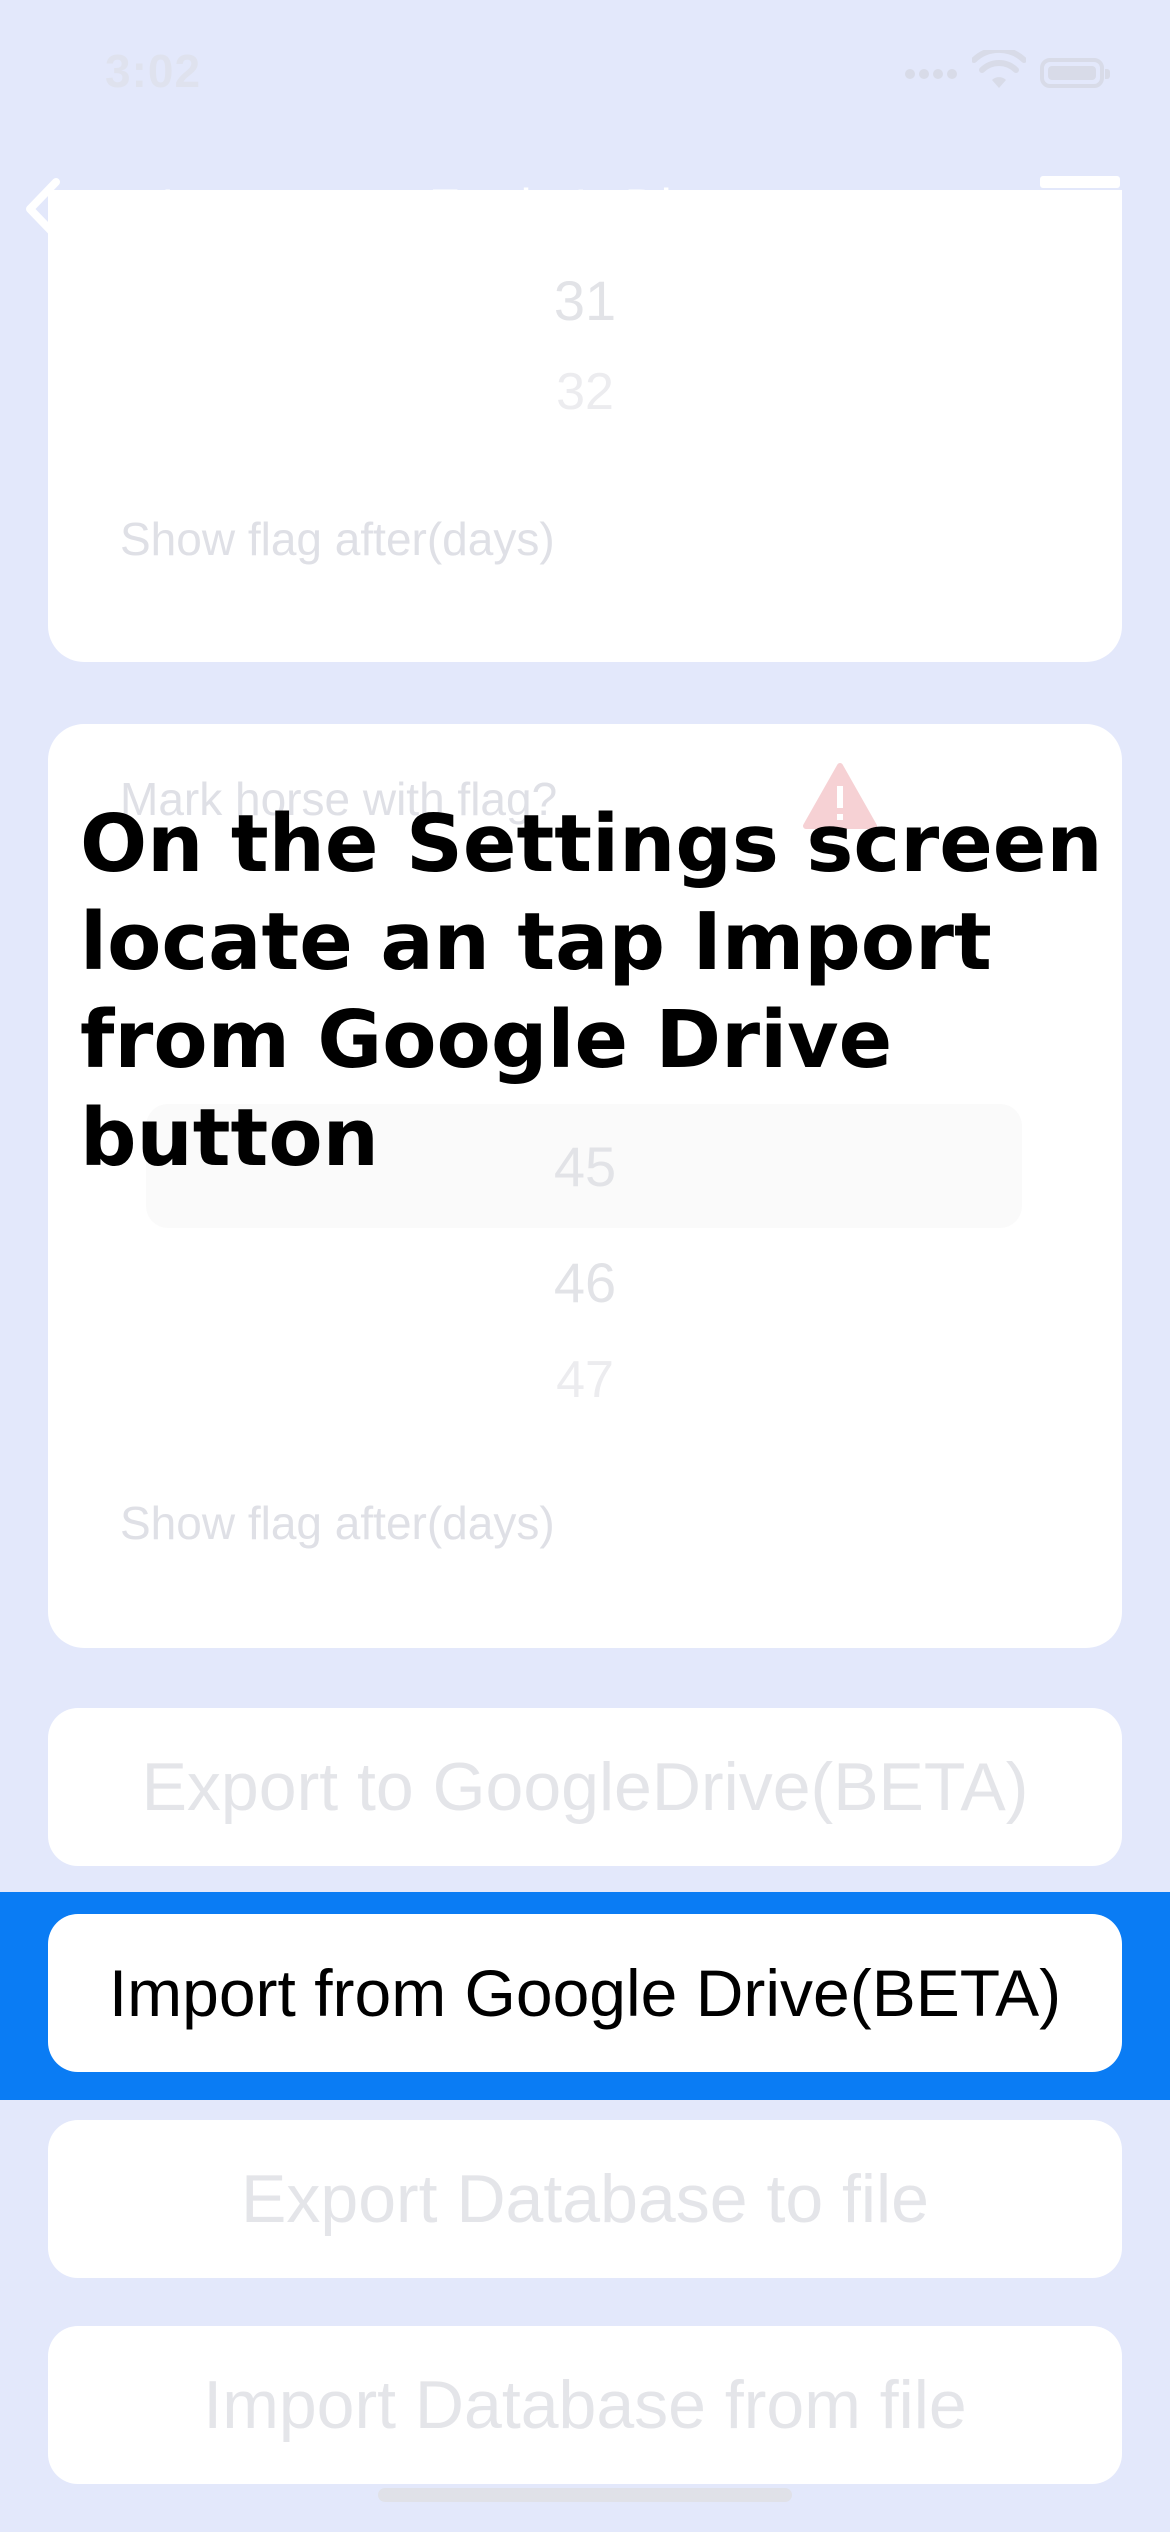 The height and width of the screenshot is (2532, 1170). What do you see at coordinates (999, 69) in the screenshot?
I see `wifi-icon` at bounding box center [999, 69].